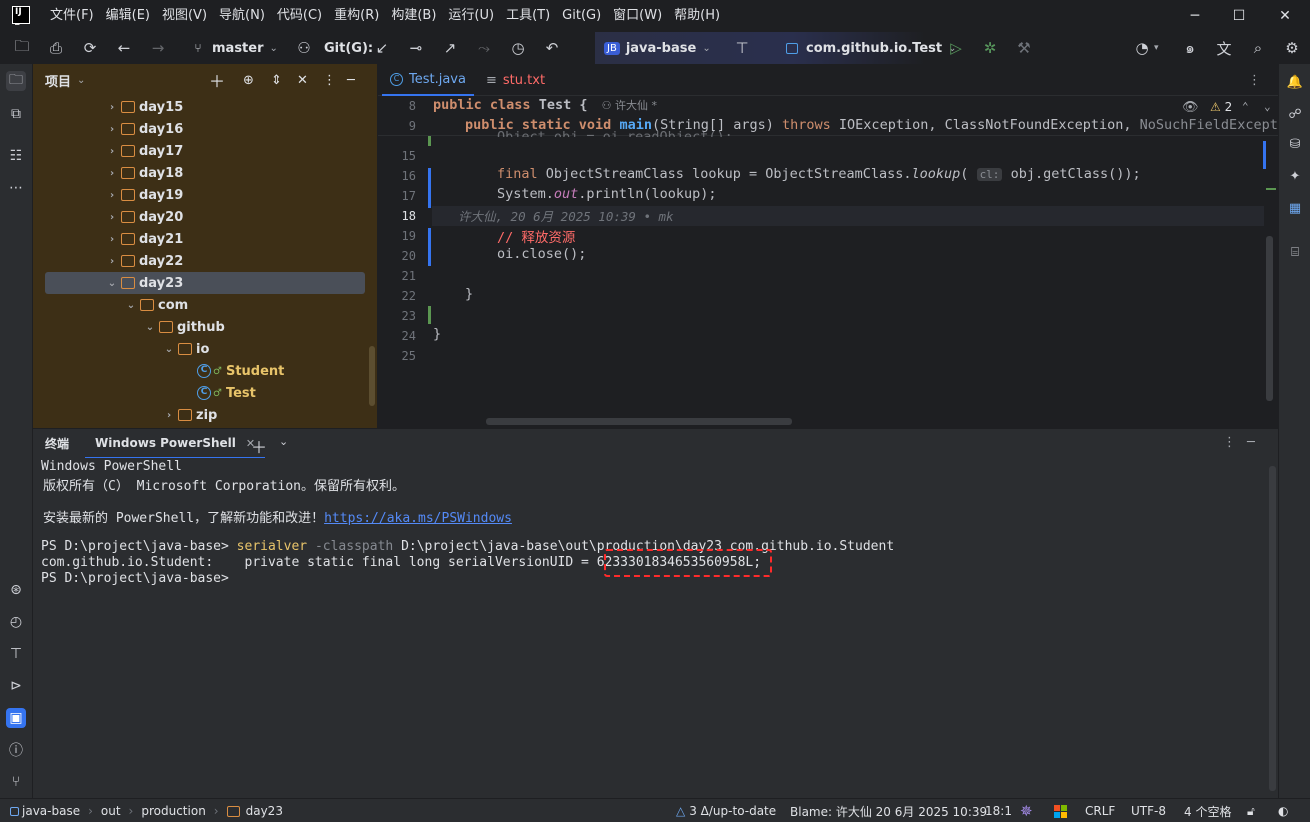 Image resolution: width=1310 pixels, height=822 pixels. What do you see at coordinates (128, 16) in the screenshot?
I see `menu-item: 编辑(E)` at bounding box center [128, 16].